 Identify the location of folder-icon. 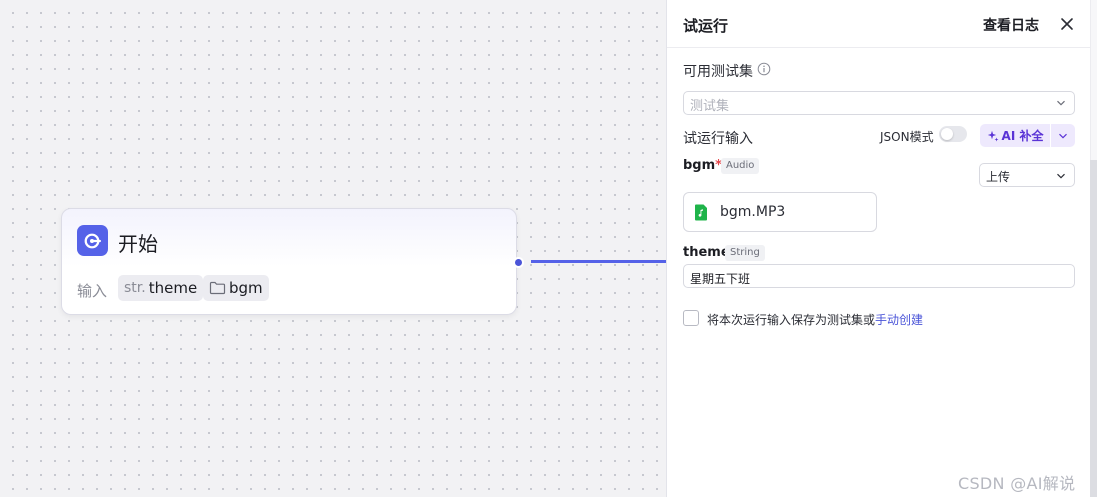
(217, 288).